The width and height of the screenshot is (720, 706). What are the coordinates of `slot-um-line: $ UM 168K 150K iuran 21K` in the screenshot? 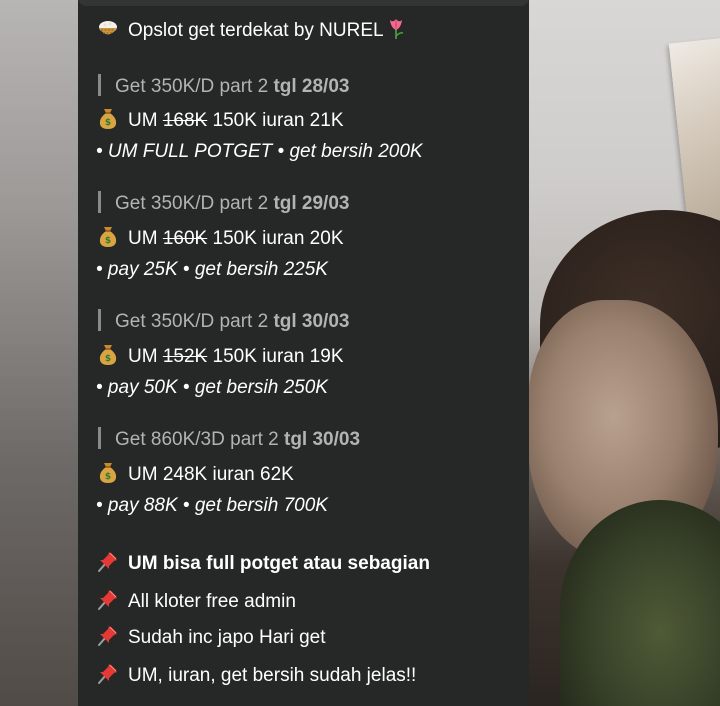 It's located at (220, 119).